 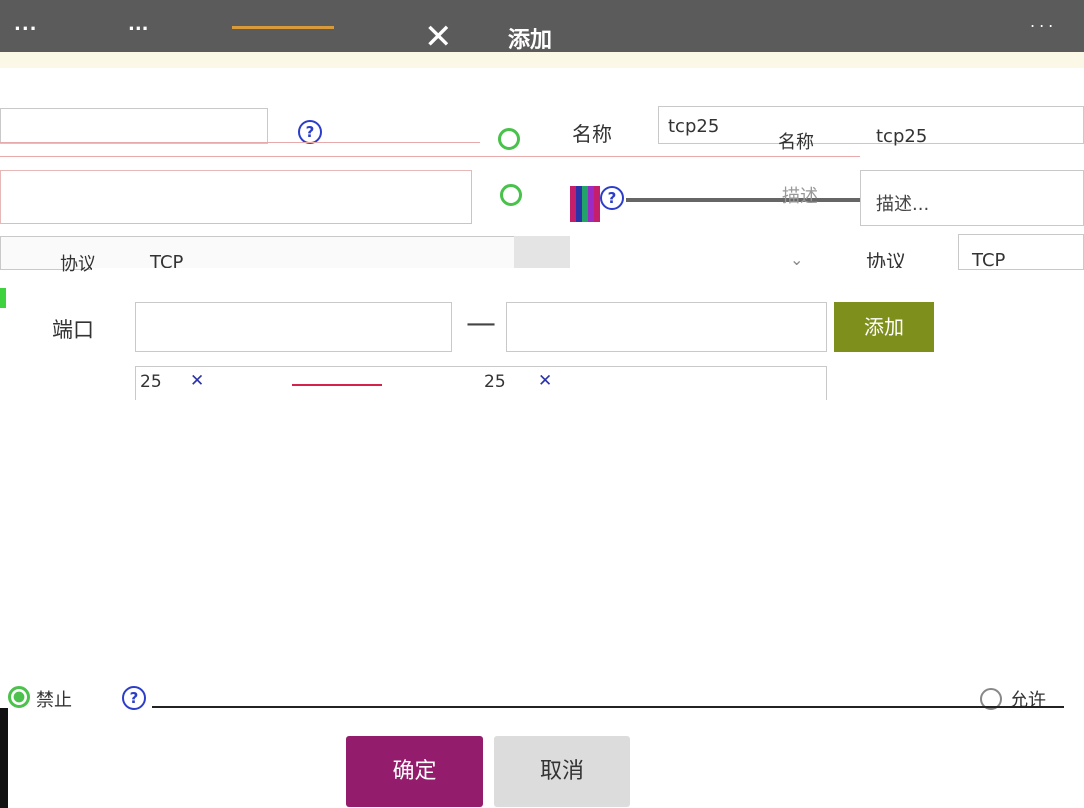 What do you see at coordinates (796, 142) in the screenshot?
I see `name-label-ghost: 名称` at bounding box center [796, 142].